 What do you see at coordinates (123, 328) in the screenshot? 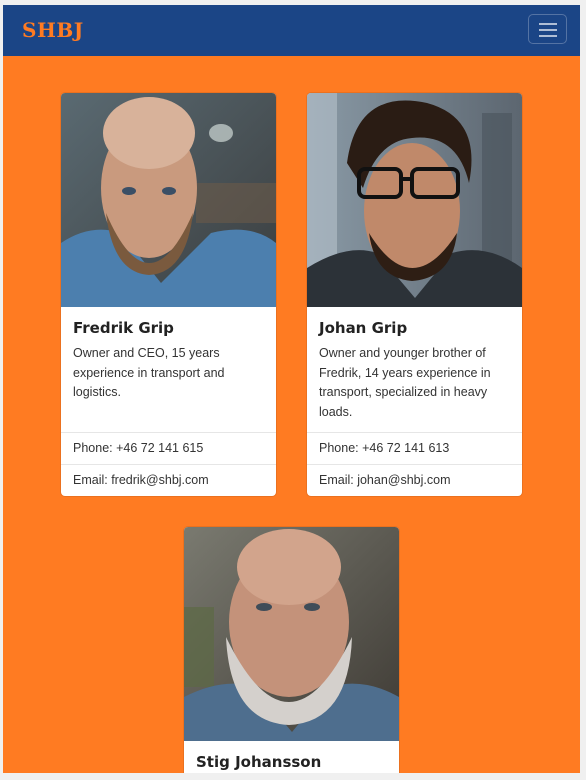
I see `card-name: Fredrik Grip` at bounding box center [123, 328].